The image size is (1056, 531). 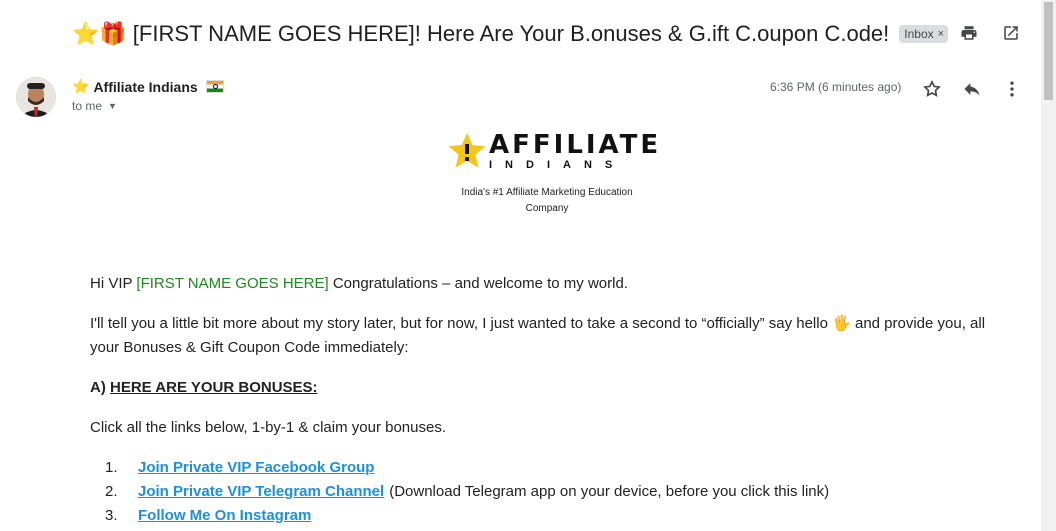 I want to click on logo-wordmark: AFFILIATE, so click(x=575, y=145).